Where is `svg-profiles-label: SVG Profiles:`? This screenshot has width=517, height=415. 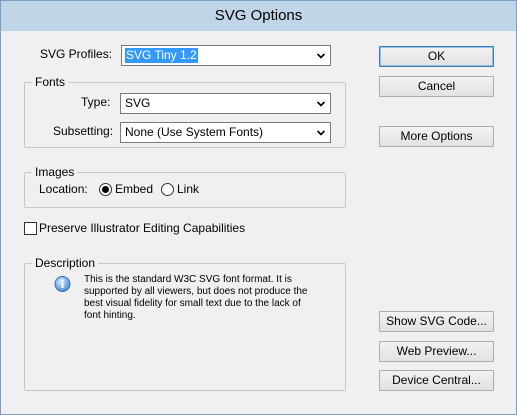
svg-profiles-label: SVG Profiles: is located at coordinates (76, 54).